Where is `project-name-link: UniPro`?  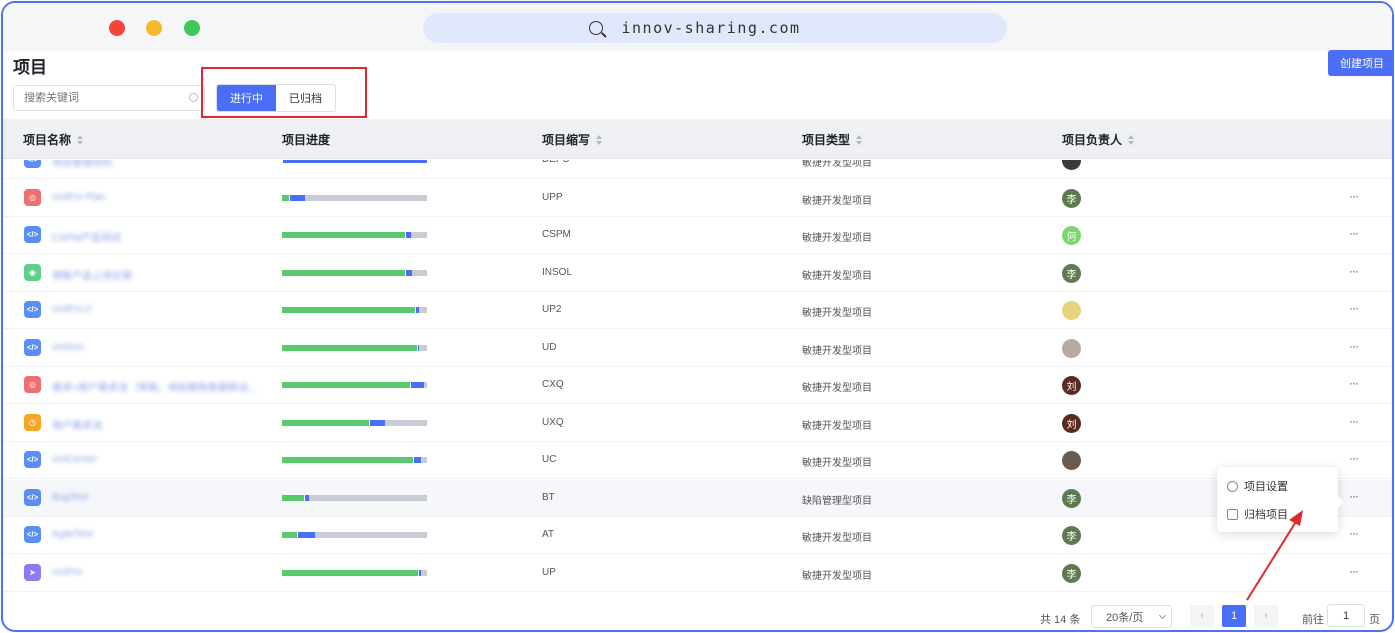 project-name-link: UniPro is located at coordinates (67, 572).